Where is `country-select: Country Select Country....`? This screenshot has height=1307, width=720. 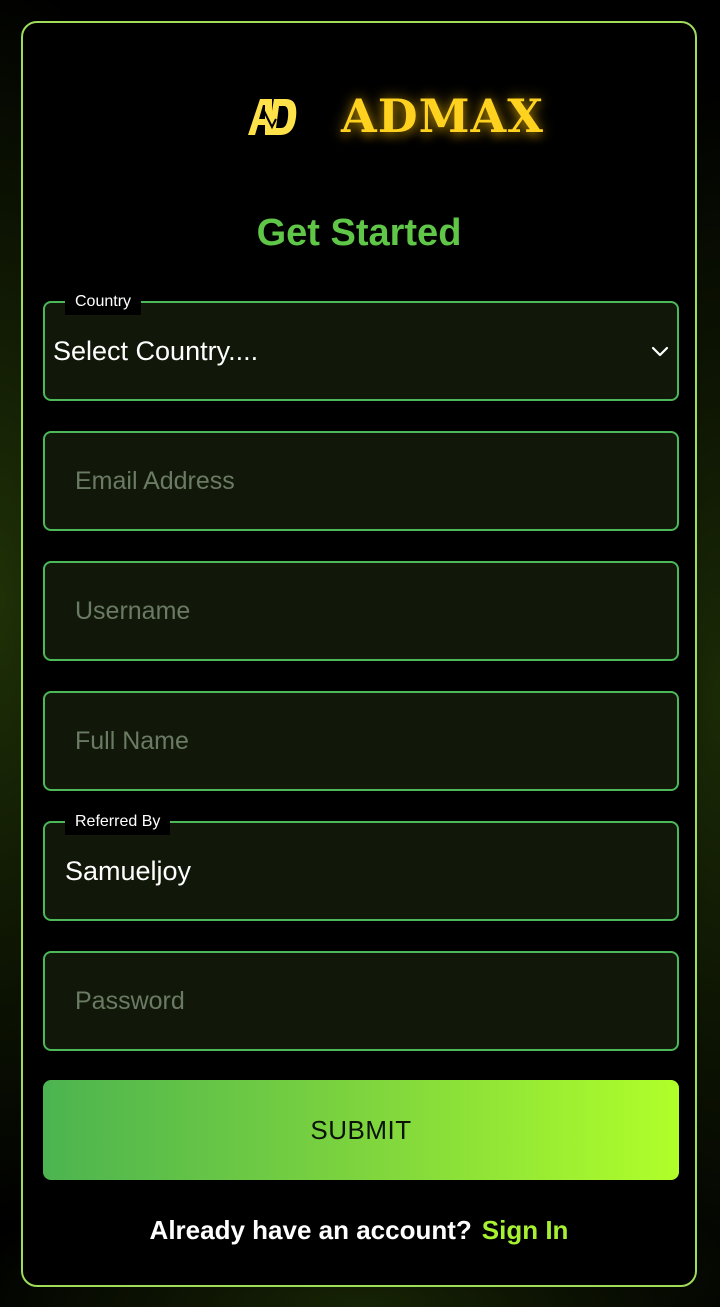
country-select: Country Select Country.... is located at coordinates (361, 346).